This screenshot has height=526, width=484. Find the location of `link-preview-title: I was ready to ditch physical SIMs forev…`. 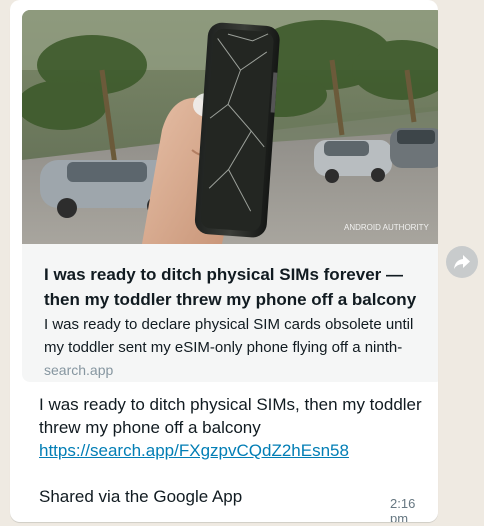

link-preview-title: I was ready to ditch physical SIMs forev… is located at coordinates (239, 287).